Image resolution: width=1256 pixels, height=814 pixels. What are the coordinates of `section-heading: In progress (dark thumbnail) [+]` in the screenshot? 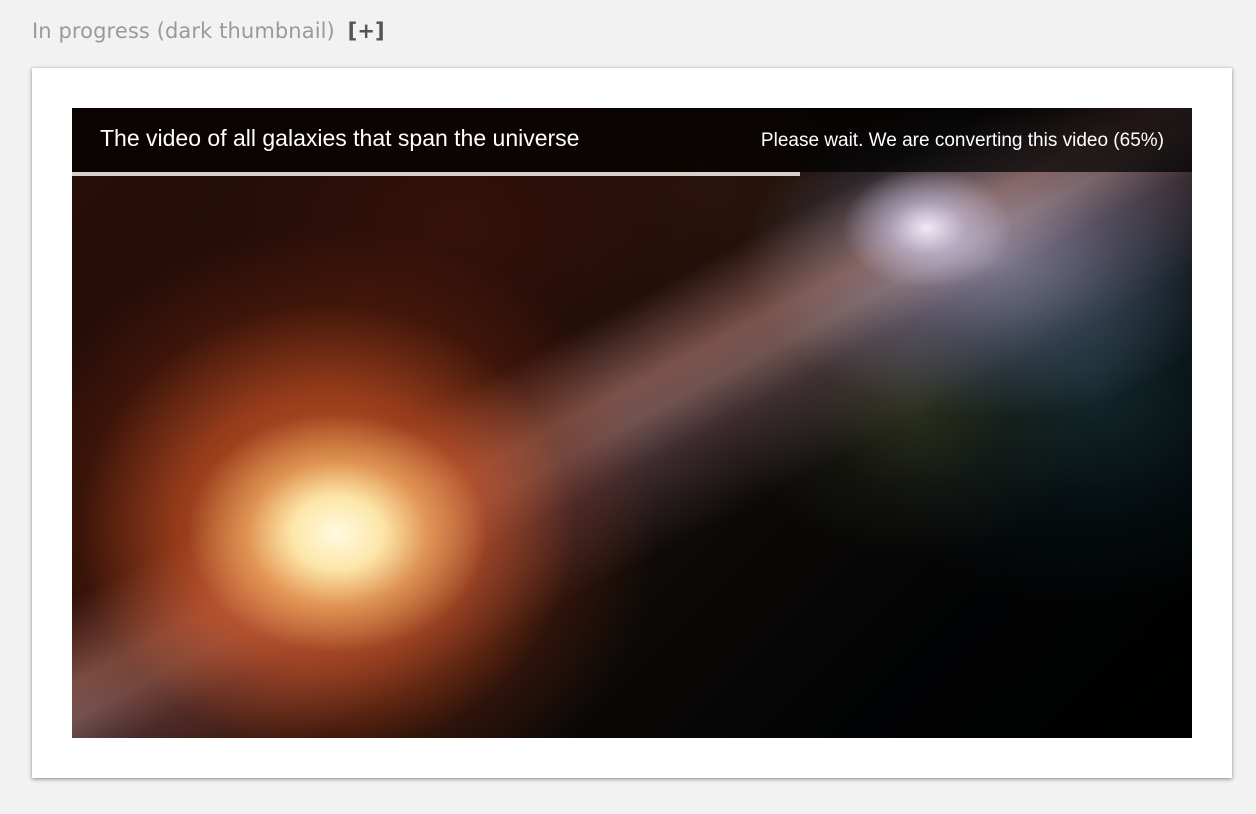 It's located at (208, 31).